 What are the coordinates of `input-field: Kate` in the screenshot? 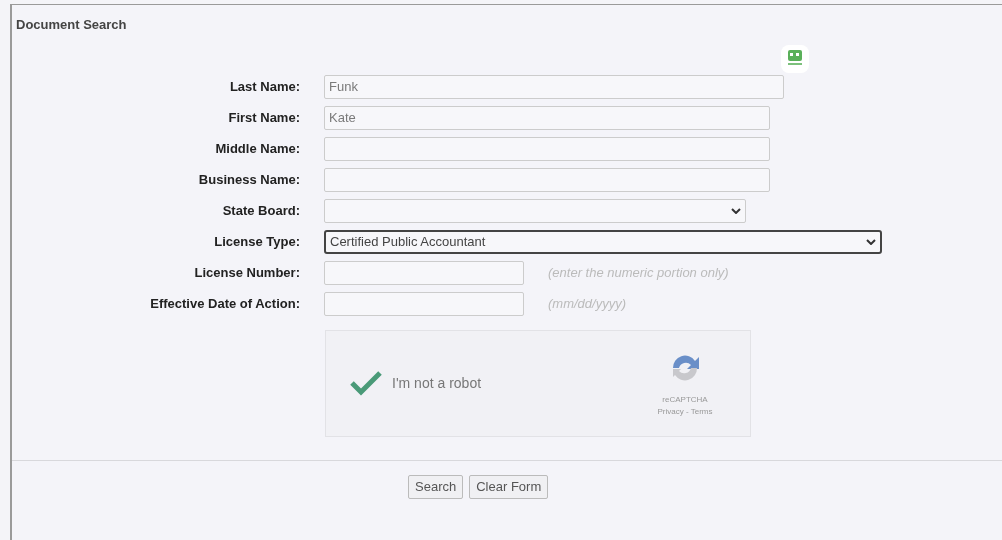 It's located at (547, 117).